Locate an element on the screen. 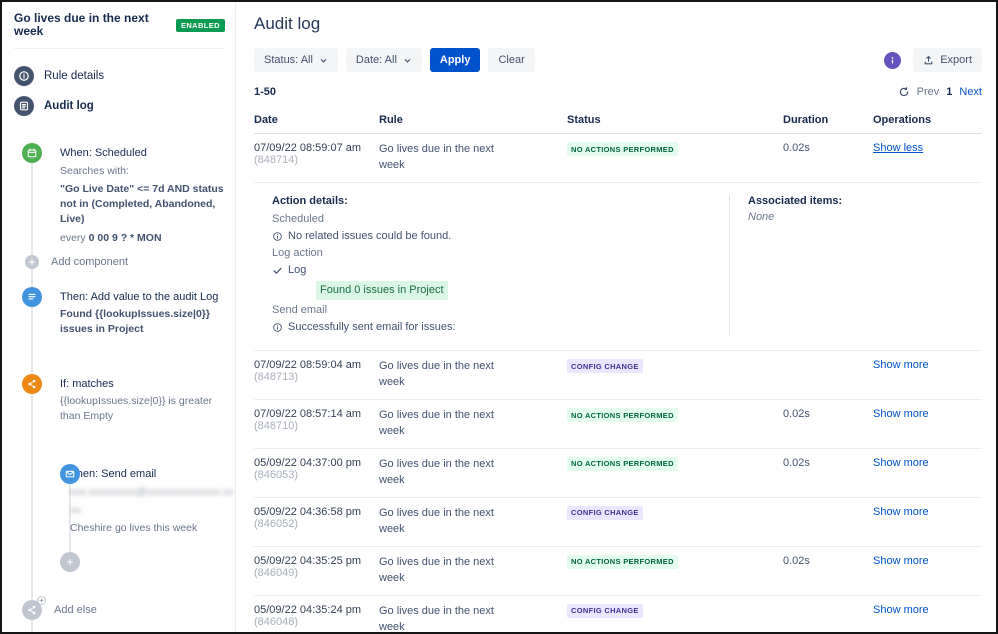  plus-badge-icon is located at coordinates (41, 601).